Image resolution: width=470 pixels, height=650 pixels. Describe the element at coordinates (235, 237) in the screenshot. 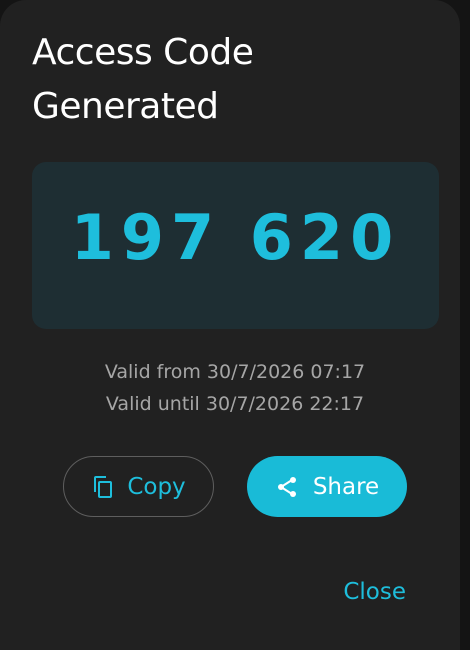

I see `access-code: 197 620` at that location.